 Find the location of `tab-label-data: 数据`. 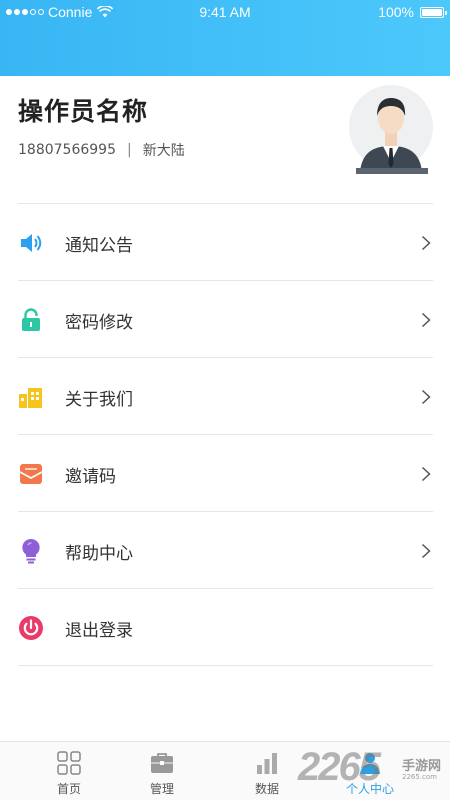

tab-label-data: 数据 is located at coordinates (266, 789).